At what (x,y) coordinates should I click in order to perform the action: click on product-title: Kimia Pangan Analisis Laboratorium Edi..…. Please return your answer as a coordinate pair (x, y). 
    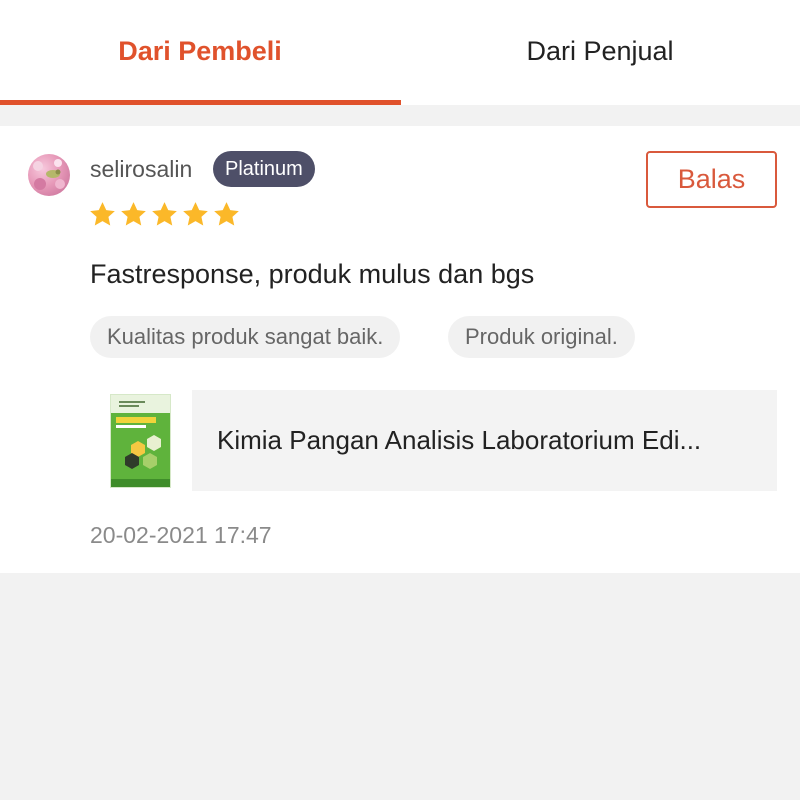
    Looking at the image, I should click on (487, 440).